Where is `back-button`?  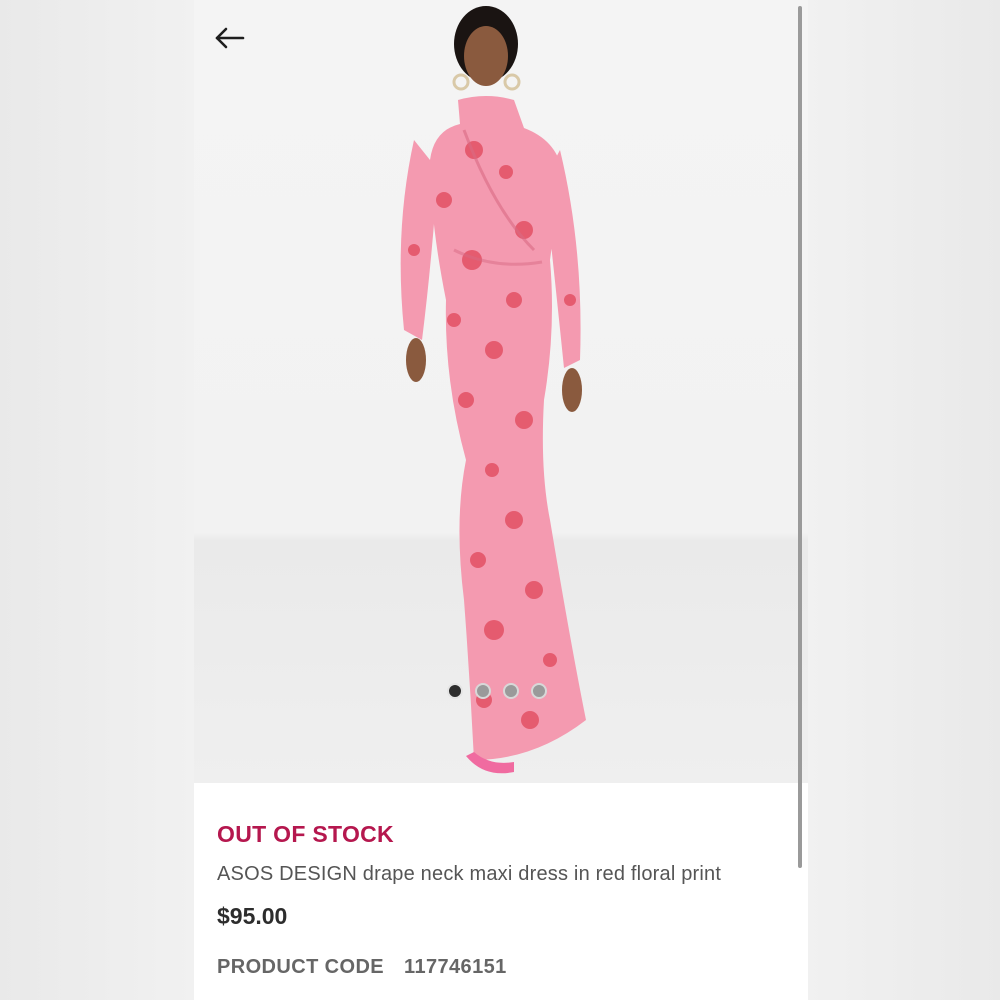 back-button is located at coordinates (230, 38).